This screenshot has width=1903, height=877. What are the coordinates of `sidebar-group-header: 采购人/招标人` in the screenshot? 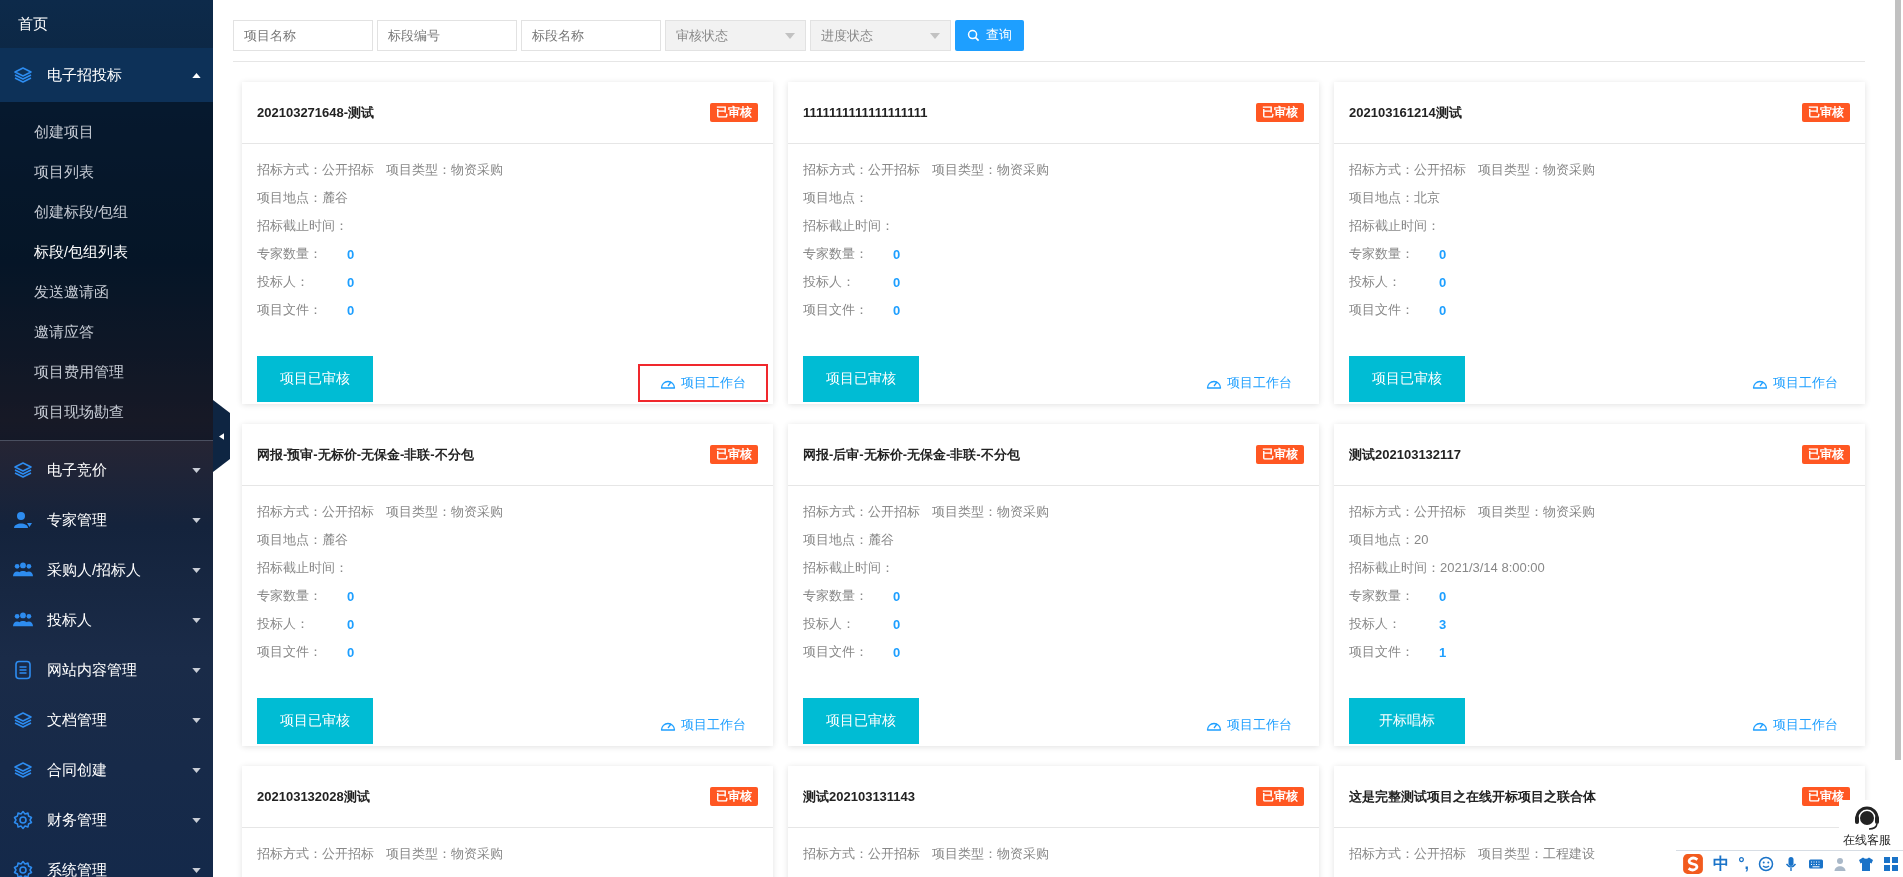 It's located at (106, 570).